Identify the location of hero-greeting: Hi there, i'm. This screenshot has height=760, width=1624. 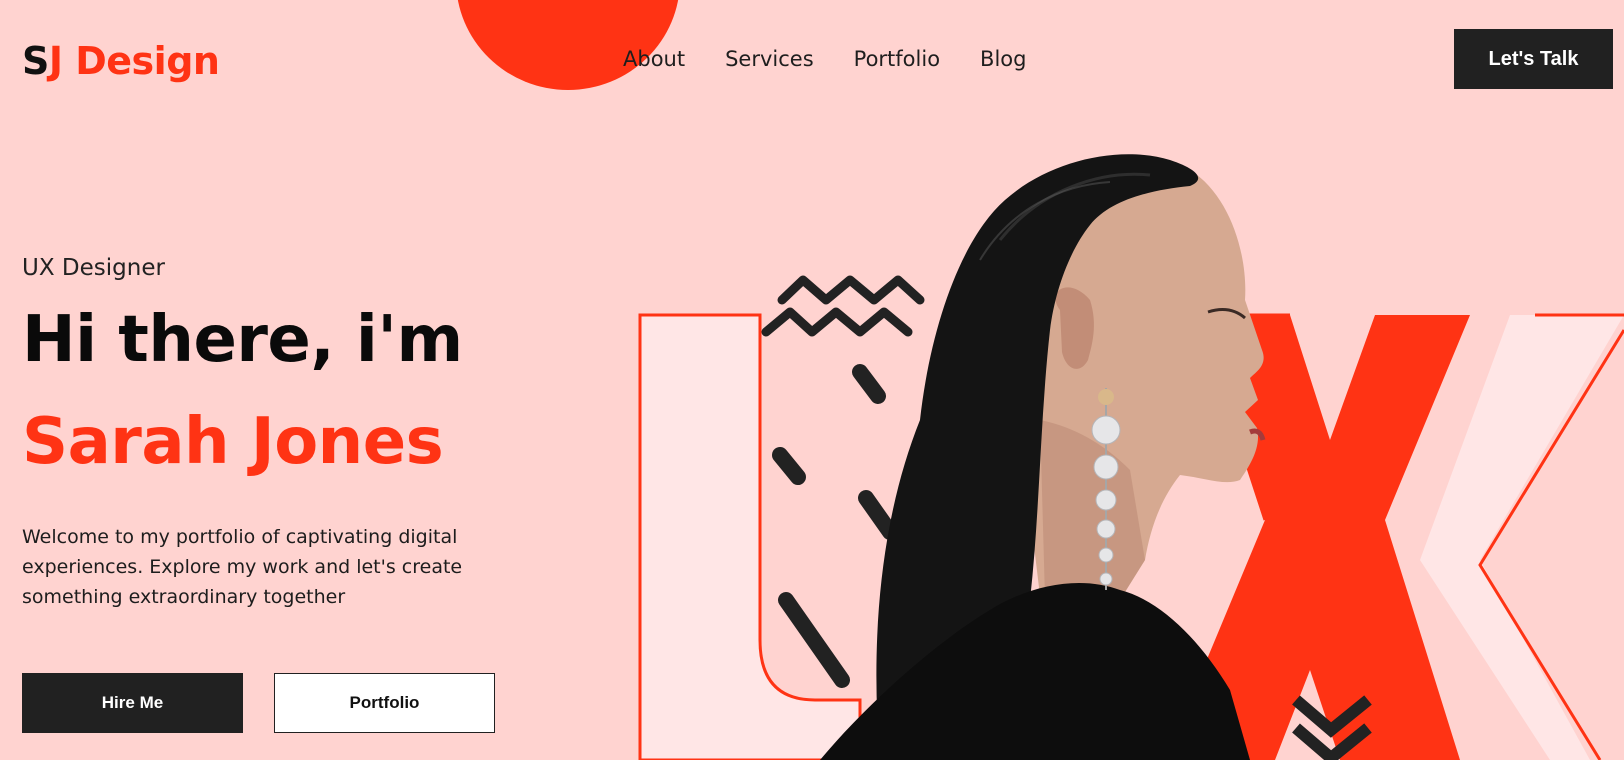
(242, 340).